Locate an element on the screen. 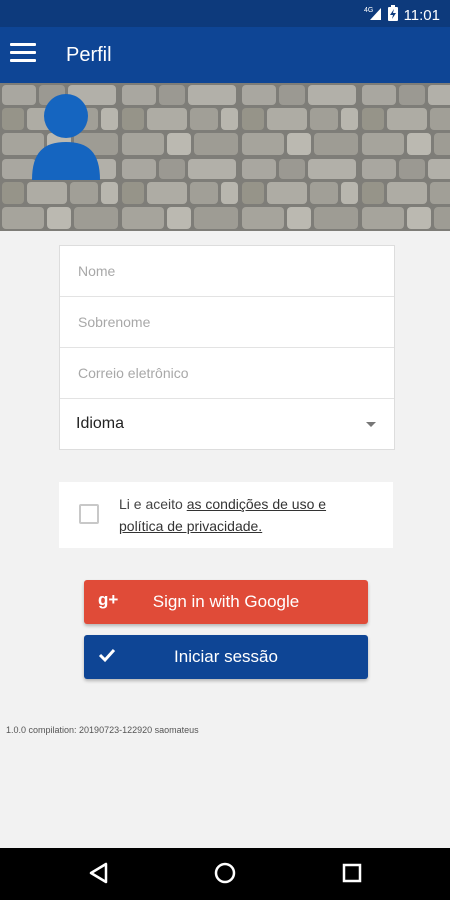 The image size is (450, 900). network-type-label: 4G is located at coordinates (368, 10).